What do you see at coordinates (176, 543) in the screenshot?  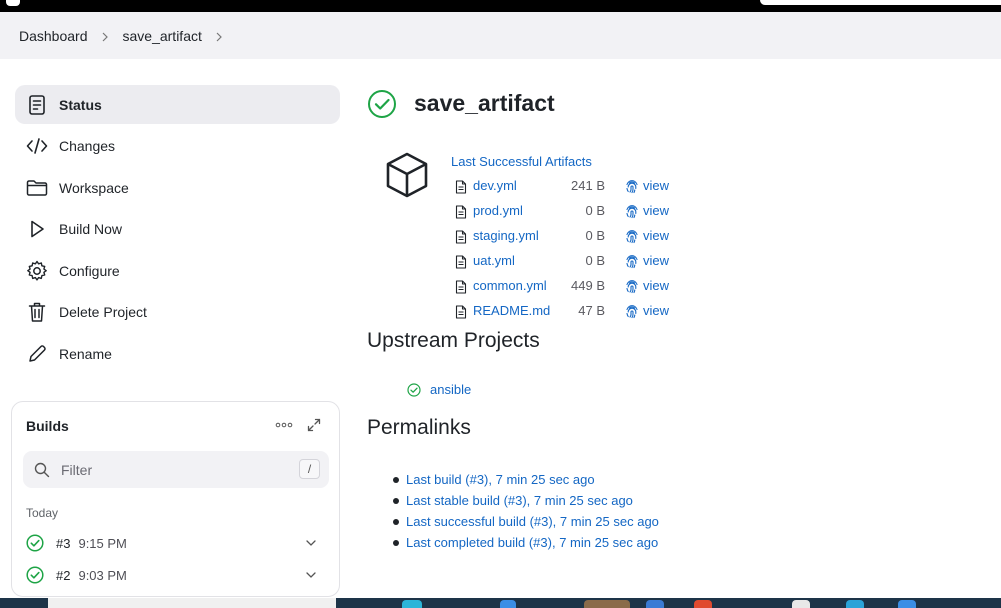 I see `build-row: #3 9:15 PM` at bounding box center [176, 543].